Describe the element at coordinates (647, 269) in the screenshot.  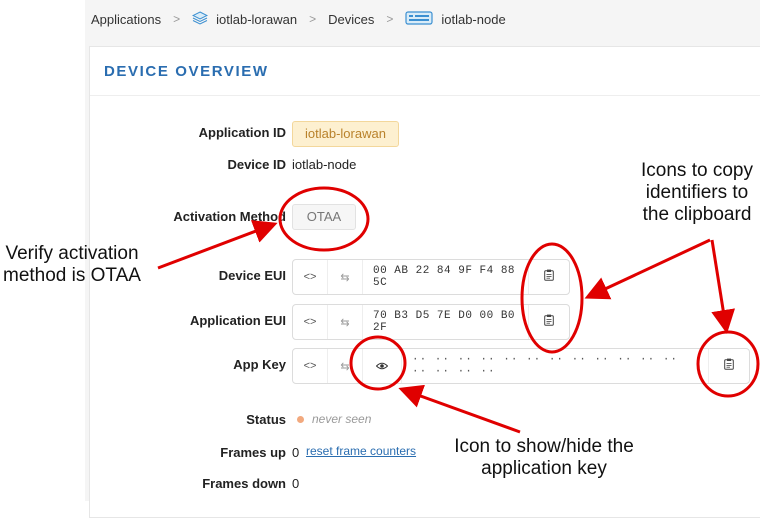
I see `copy-arrow-left` at that location.